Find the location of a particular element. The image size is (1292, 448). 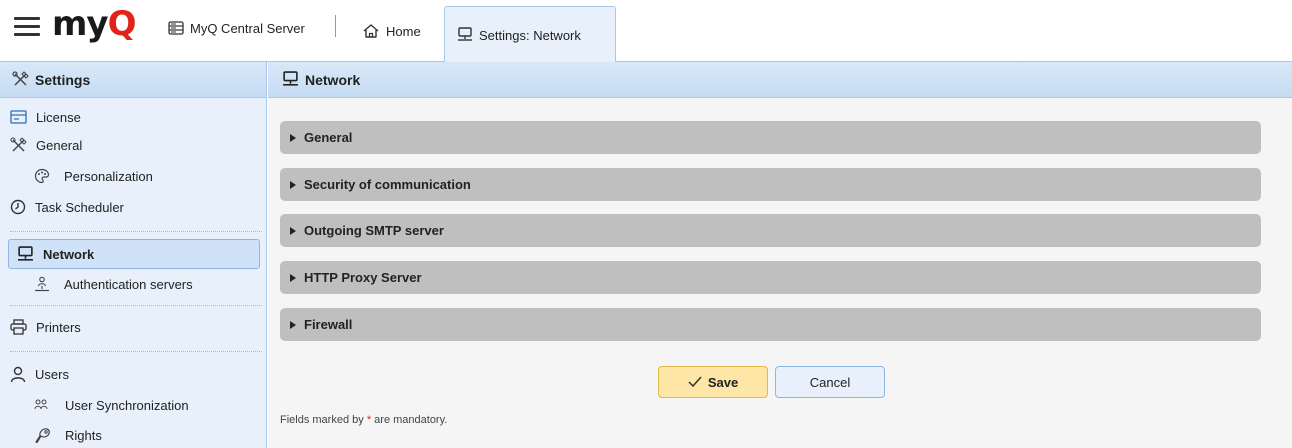

sidebar-item-label: Rights is located at coordinates (83, 435).